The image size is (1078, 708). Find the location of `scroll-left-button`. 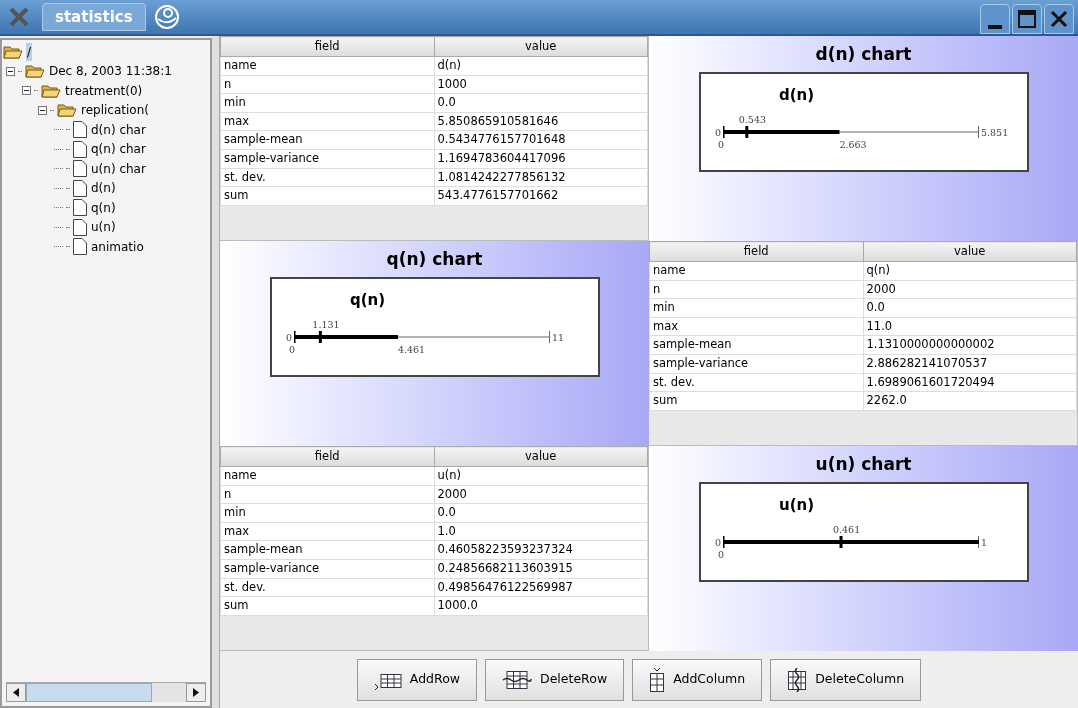

scroll-left-button is located at coordinates (16, 692).